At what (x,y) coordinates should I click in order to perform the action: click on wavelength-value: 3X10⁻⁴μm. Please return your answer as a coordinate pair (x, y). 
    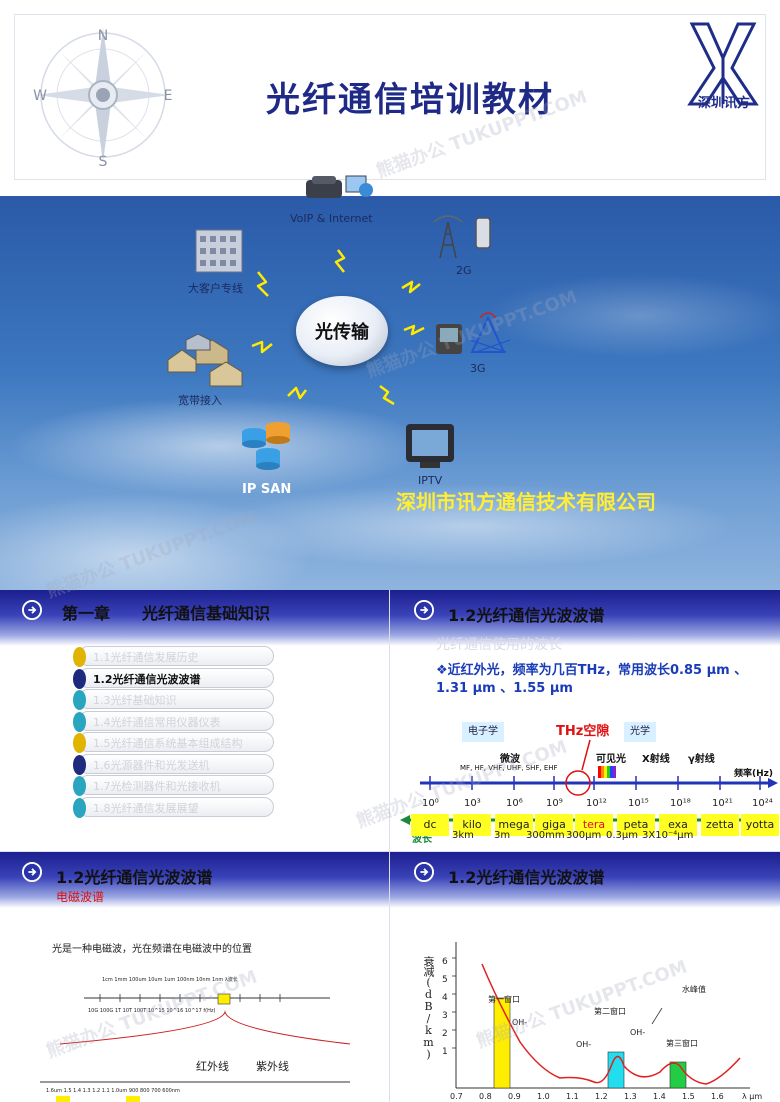
    Looking at the image, I should click on (668, 835).